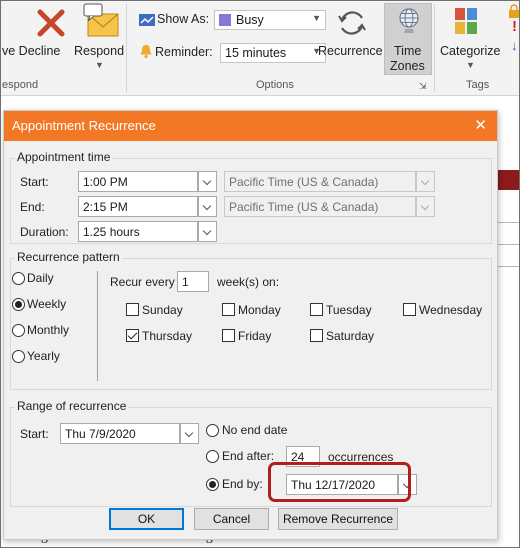  Describe the element at coordinates (352, 23) in the screenshot. I see `recurrence-icon` at that location.